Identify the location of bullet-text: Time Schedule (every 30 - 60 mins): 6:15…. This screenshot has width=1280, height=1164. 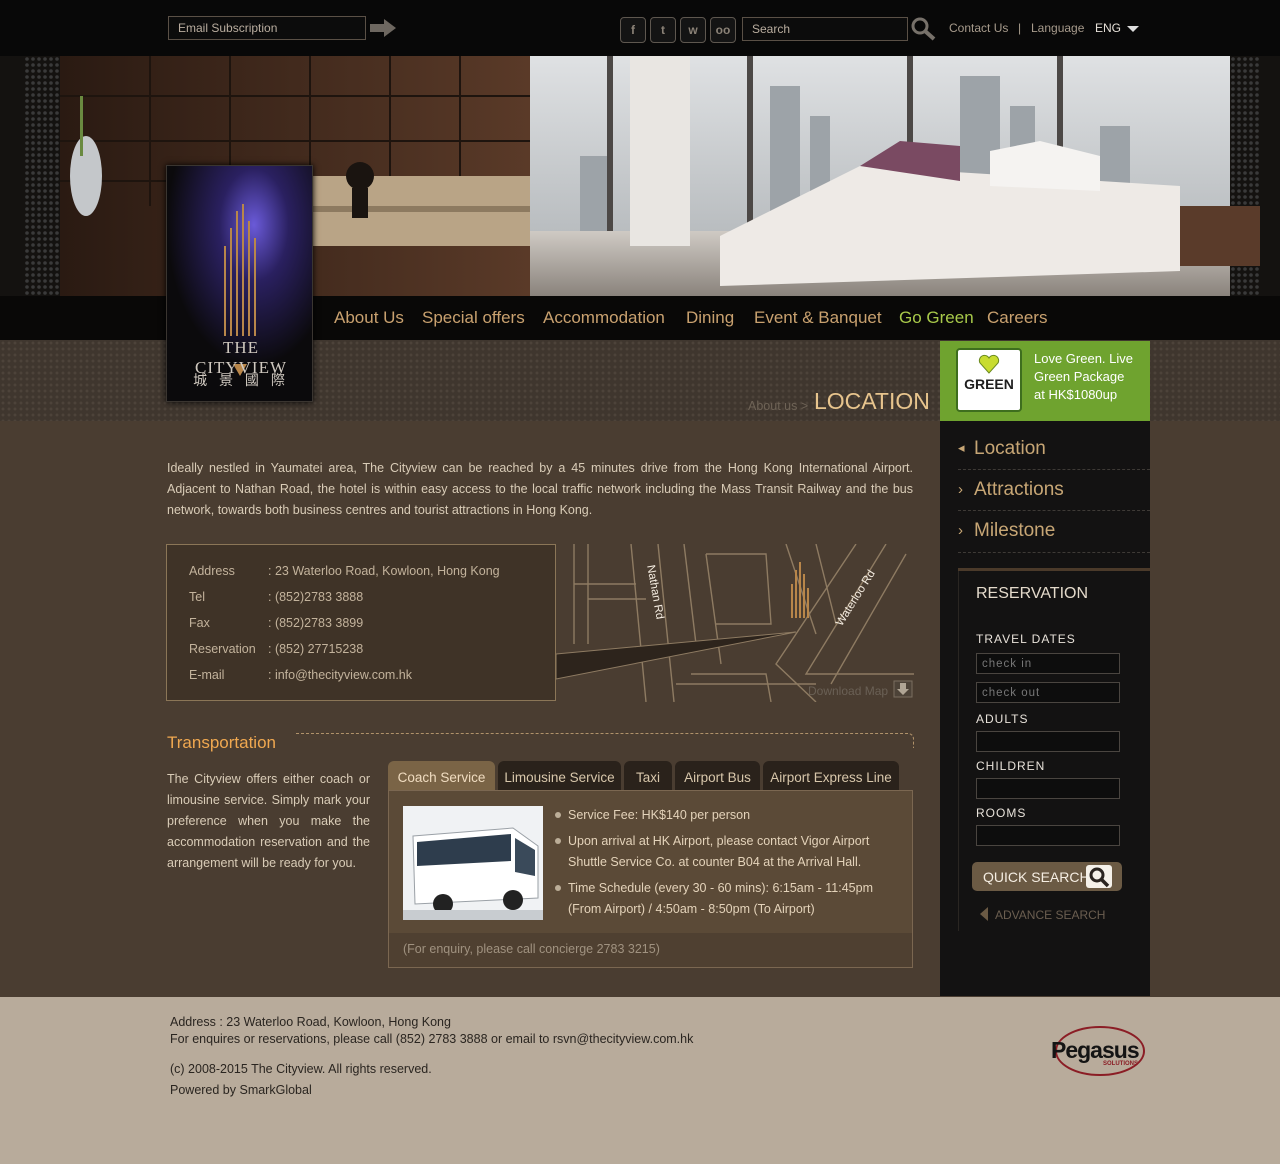
(720, 898).